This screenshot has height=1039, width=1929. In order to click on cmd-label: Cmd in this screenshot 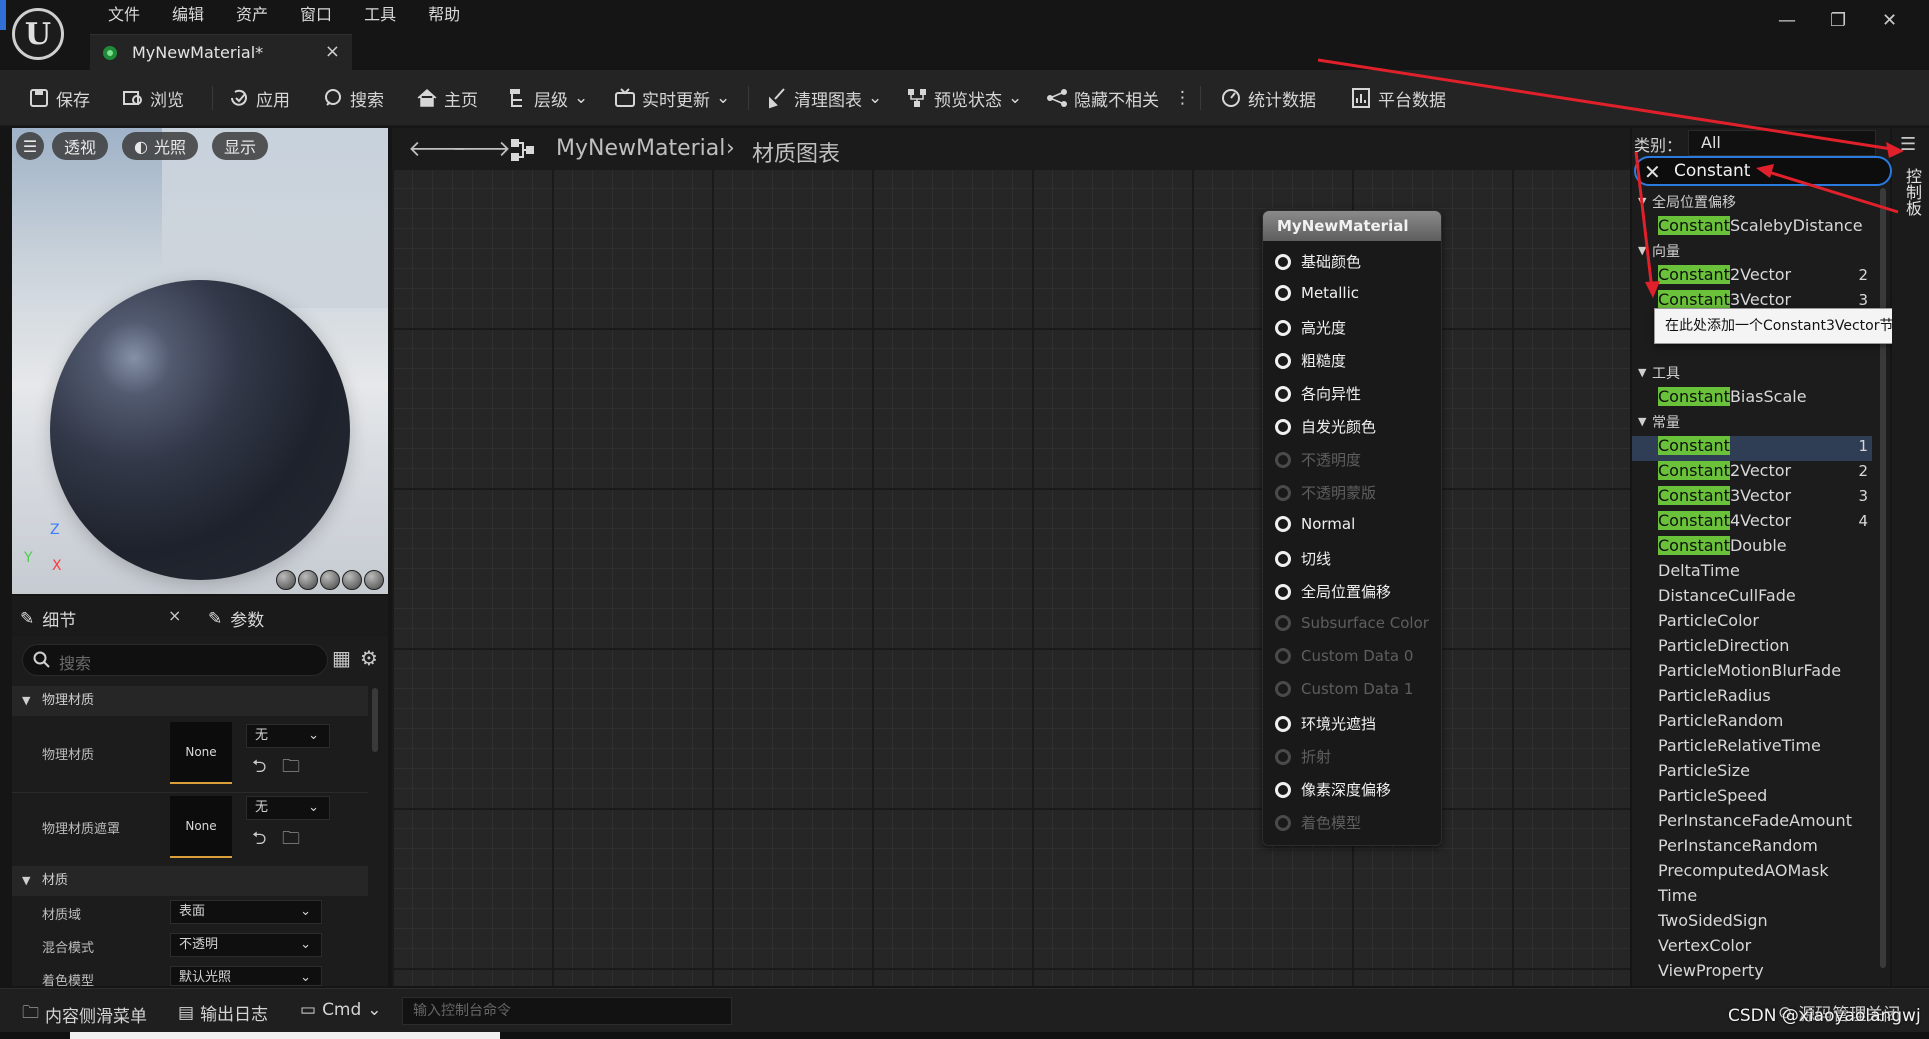, I will do `click(342, 1010)`.